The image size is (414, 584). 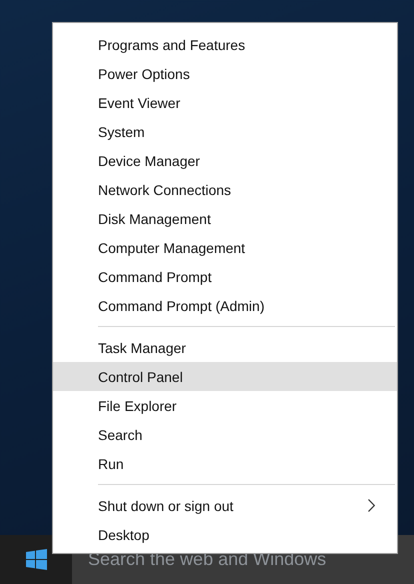 I want to click on menu-item: System, so click(x=225, y=131).